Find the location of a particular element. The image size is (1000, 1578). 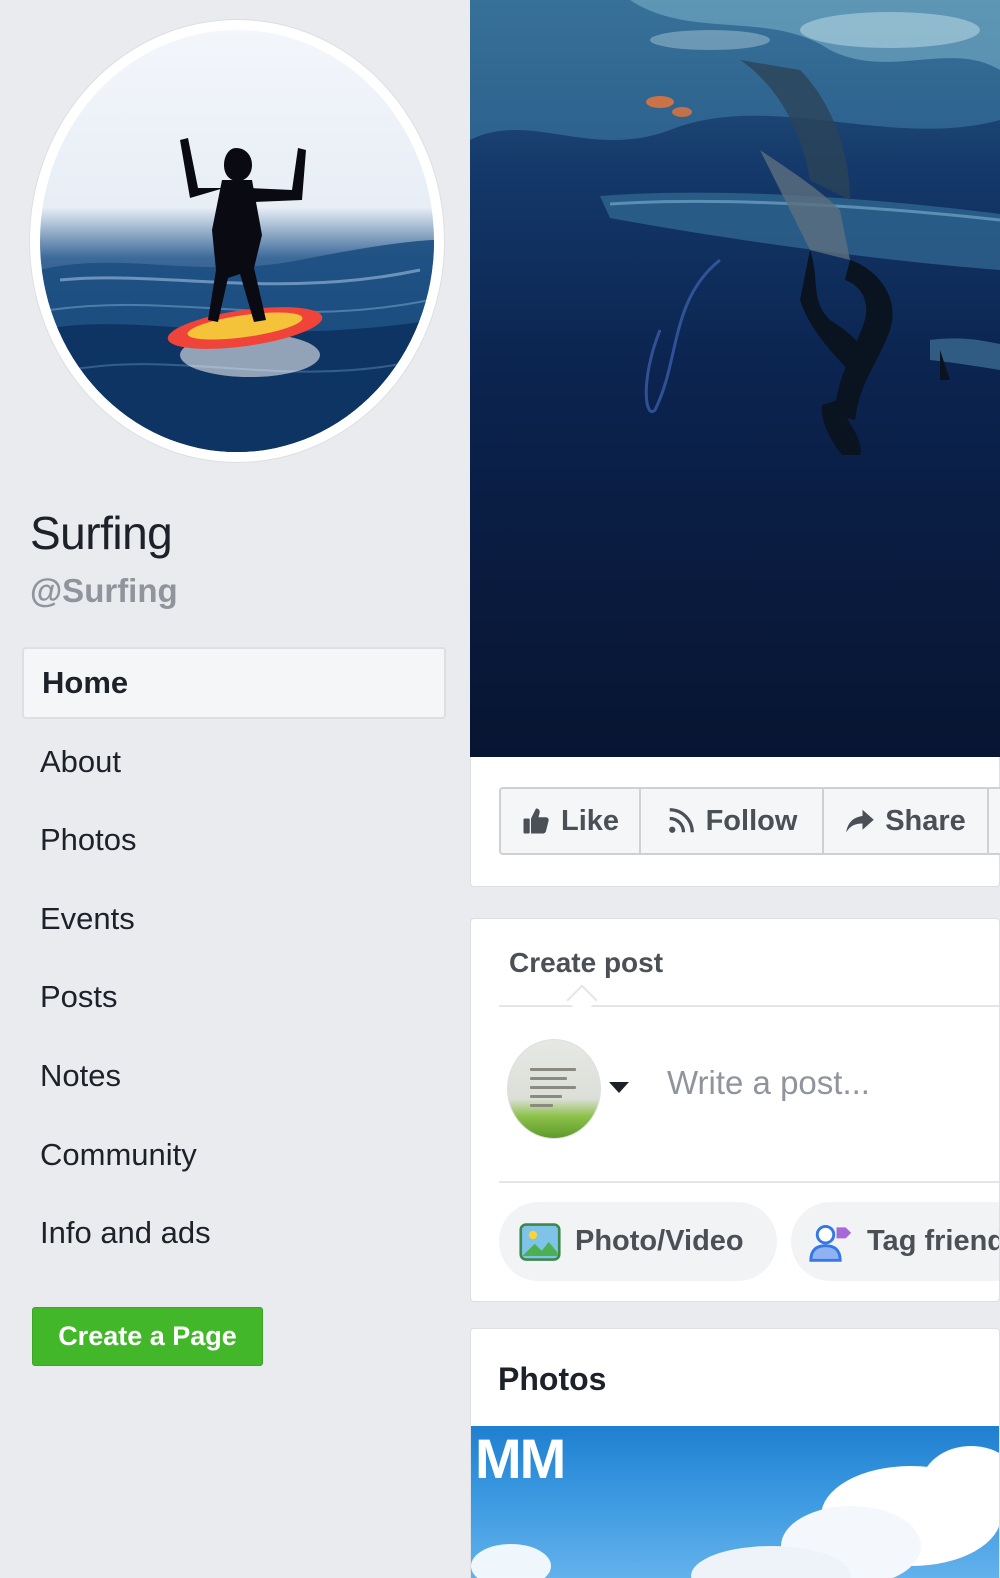

follow-label: Follow is located at coordinates (751, 820).